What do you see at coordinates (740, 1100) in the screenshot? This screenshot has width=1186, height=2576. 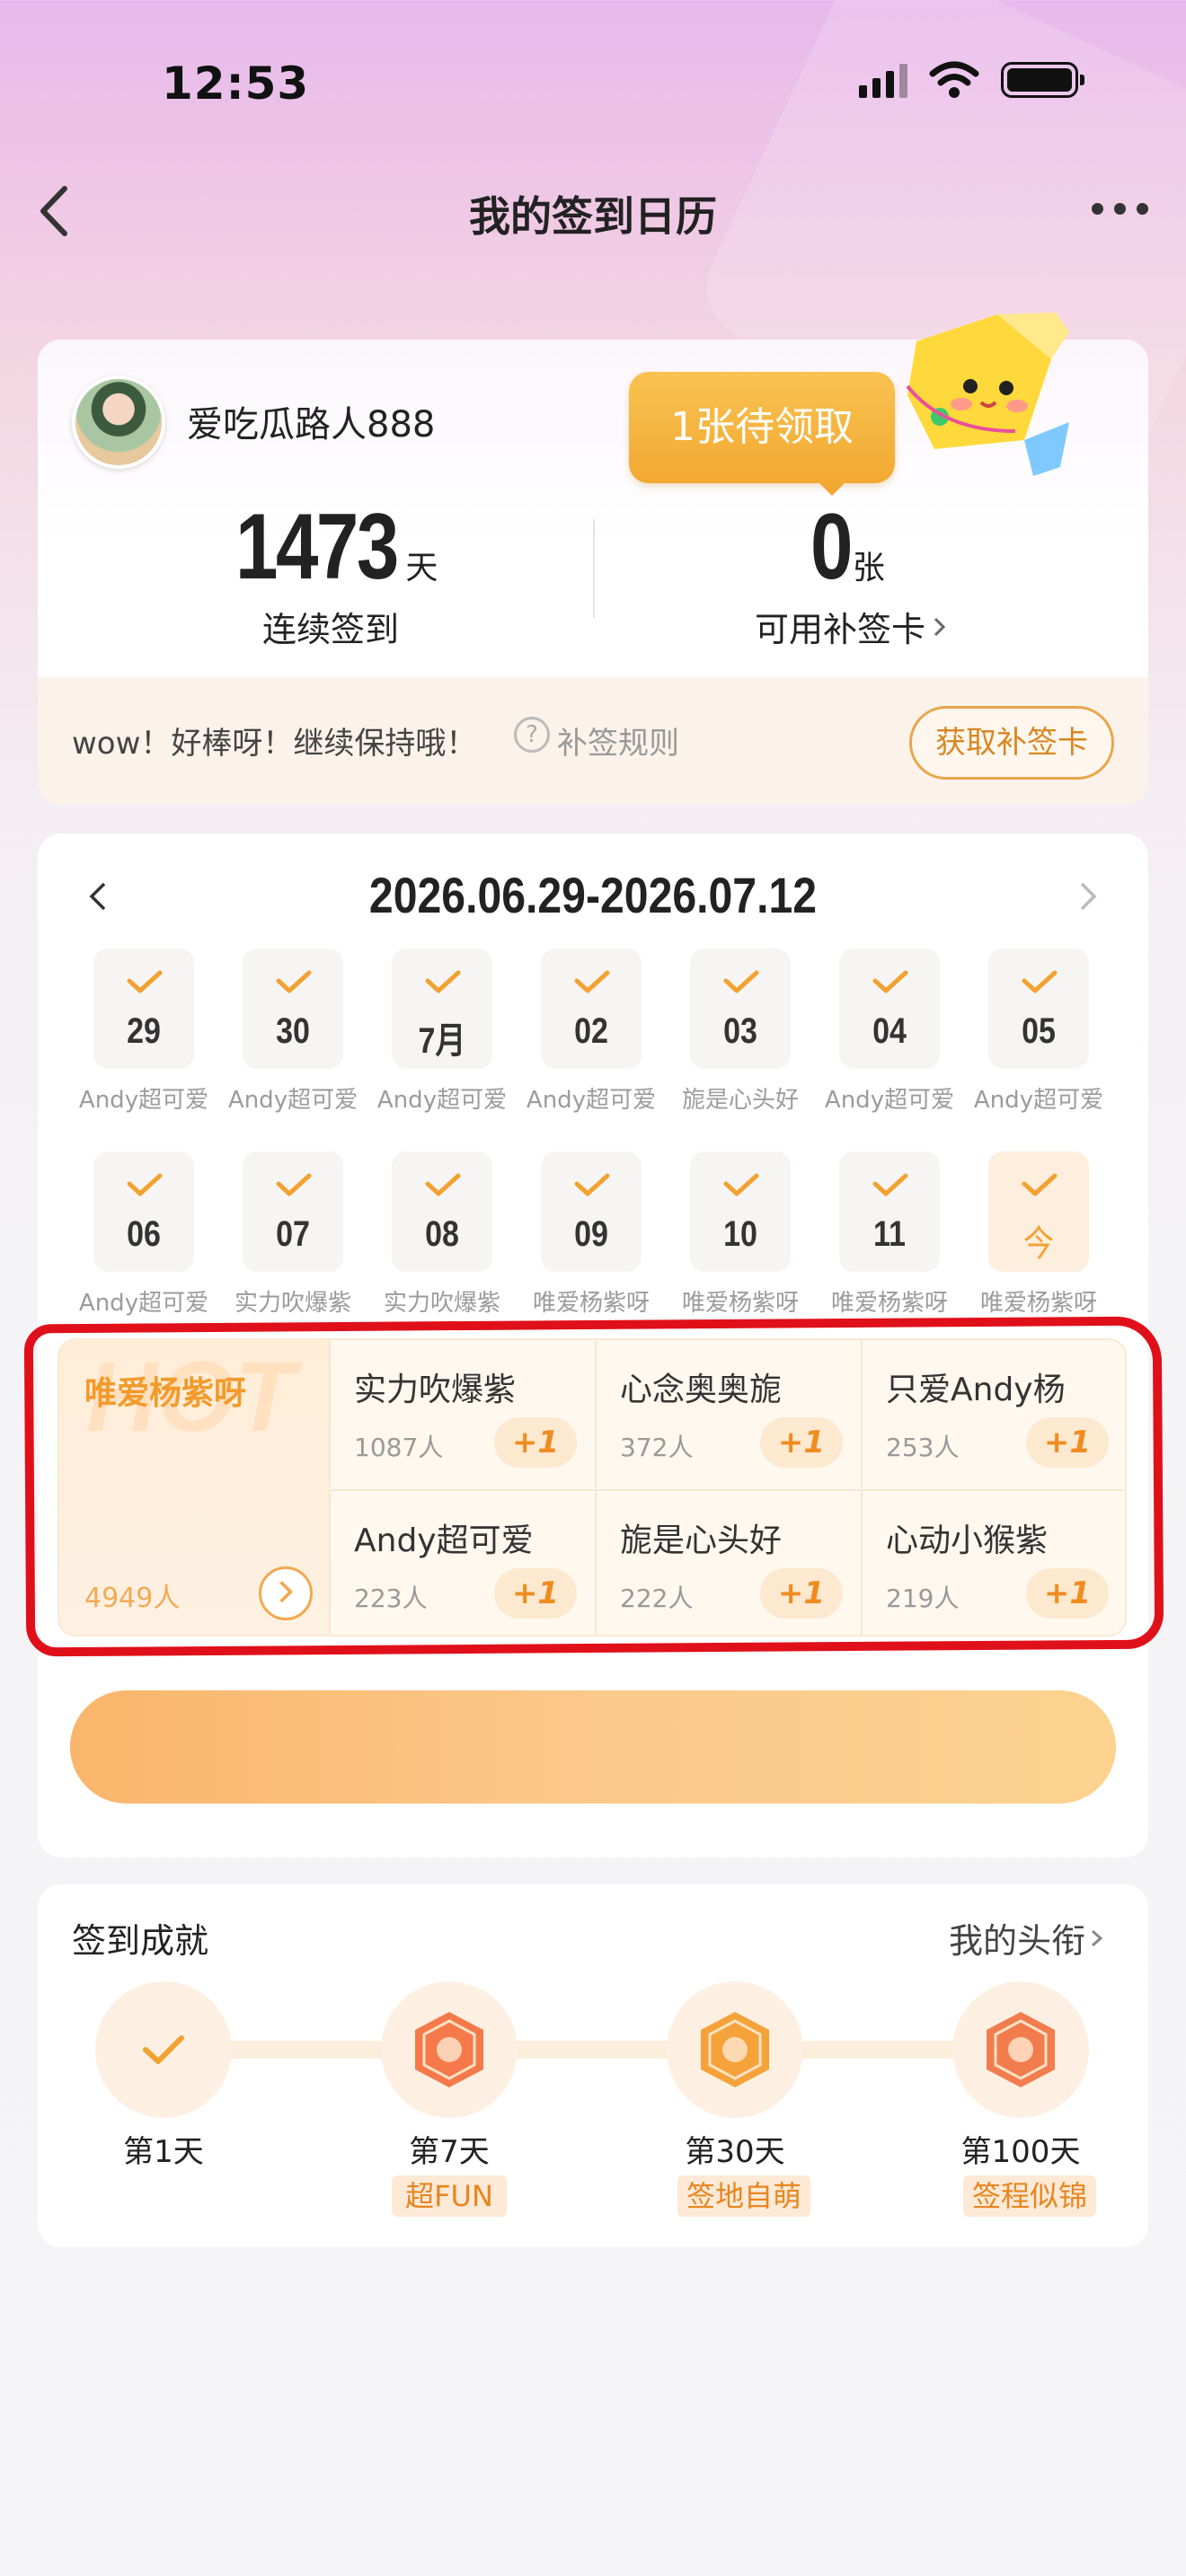 I see `day-signin-name: 旎是心头好` at bounding box center [740, 1100].